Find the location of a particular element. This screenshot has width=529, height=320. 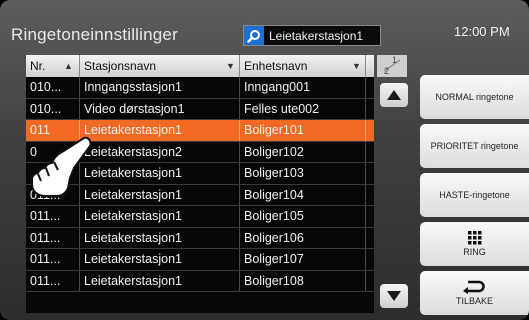

arrow-down-icon is located at coordinates (394, 296).